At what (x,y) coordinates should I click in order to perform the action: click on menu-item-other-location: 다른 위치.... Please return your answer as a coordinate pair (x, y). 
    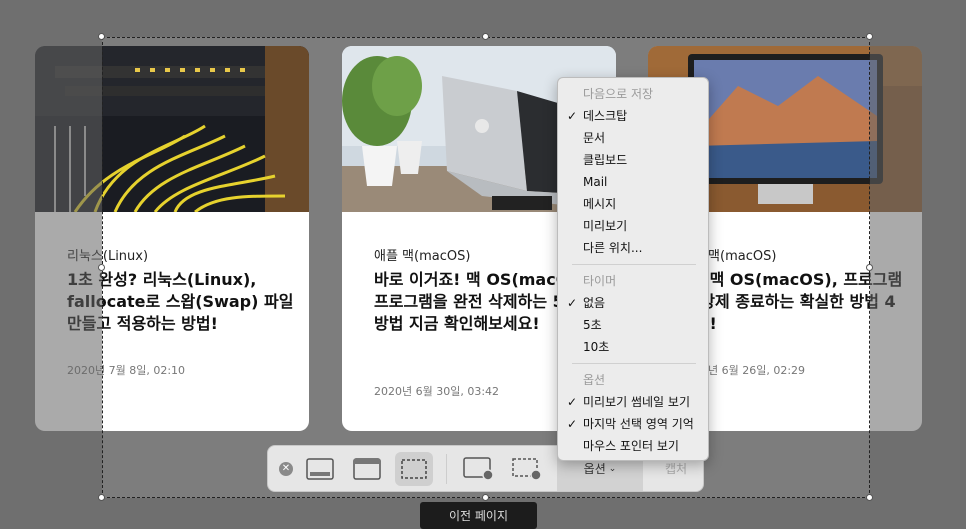
    Looking at the image, I should click on (633, 248).